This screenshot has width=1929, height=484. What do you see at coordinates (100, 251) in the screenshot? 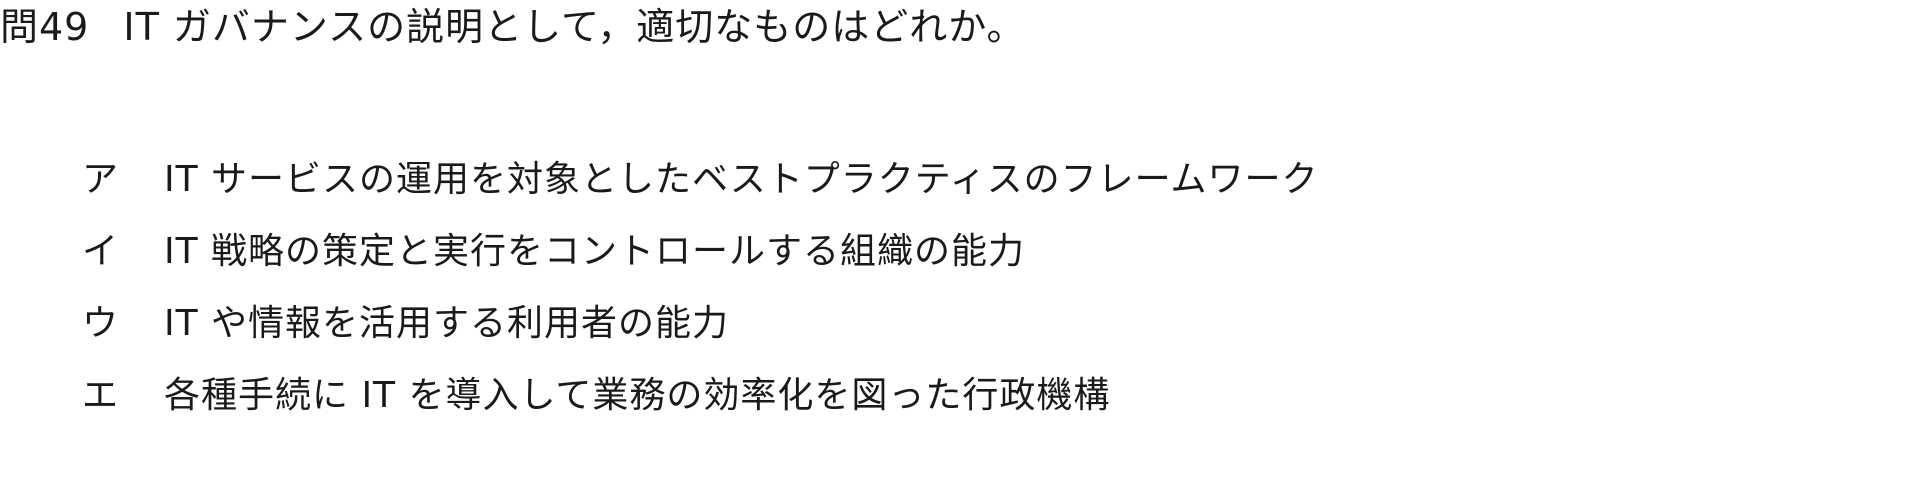
I see `choice-label: イ` at bounding box center [100, 251].